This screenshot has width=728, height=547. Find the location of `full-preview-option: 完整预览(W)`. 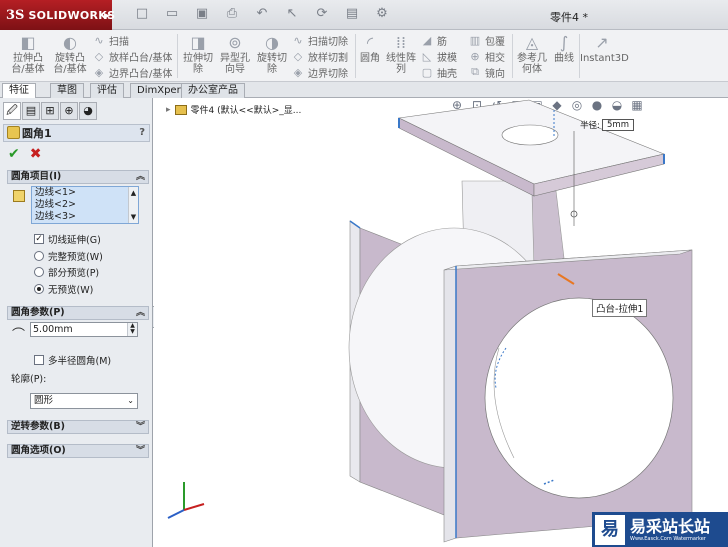

full-preview-option: 完整预览(W) is located at coordinates (68, 256).